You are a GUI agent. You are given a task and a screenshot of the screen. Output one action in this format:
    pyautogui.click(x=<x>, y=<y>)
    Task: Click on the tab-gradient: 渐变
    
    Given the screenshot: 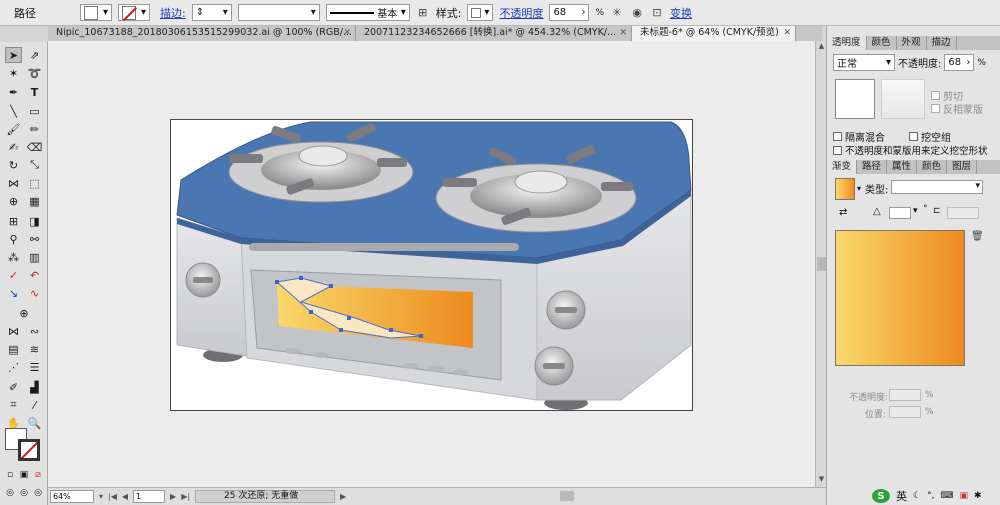 What is the action you would take?
    pyautogui.click(x=842, y=167)
    